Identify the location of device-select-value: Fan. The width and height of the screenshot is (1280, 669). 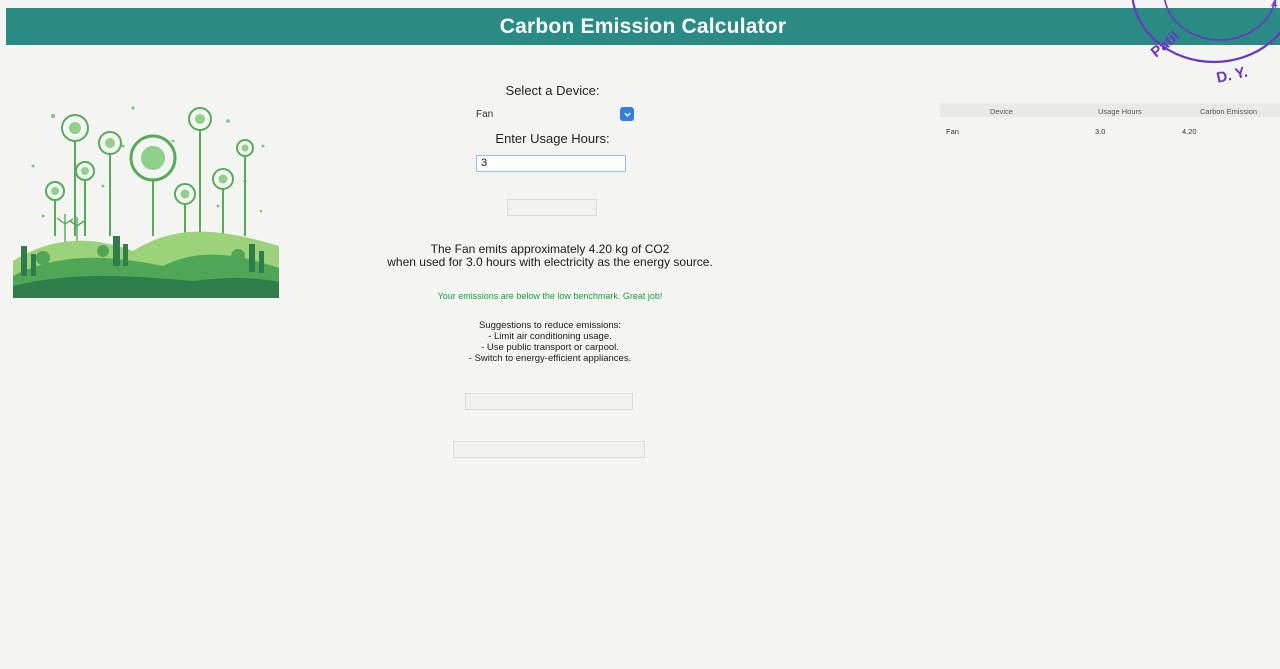
(485, 114).